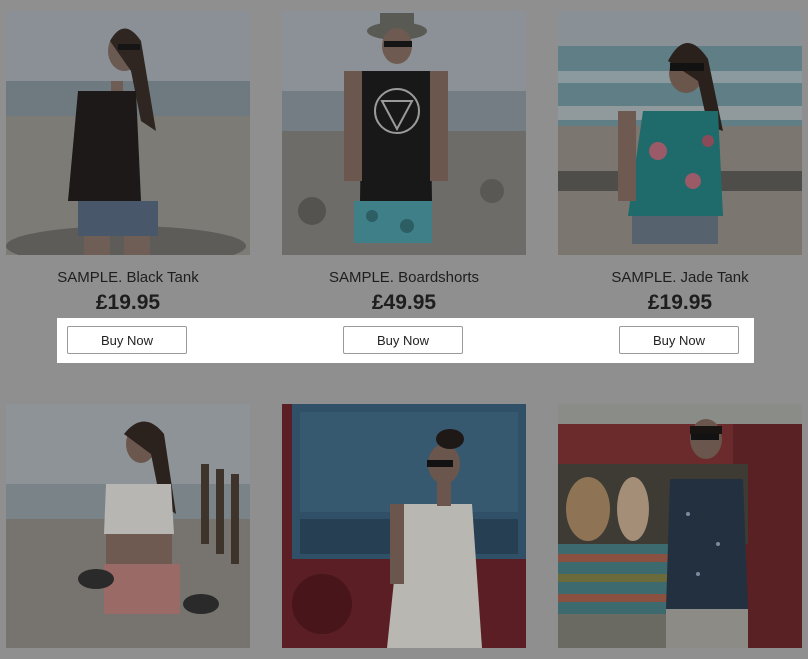 Image resolution: width=808 pixels, height=659 pixels. I want to click on buy-now-button-jade-tank: Buy Now, so click(679, 340).